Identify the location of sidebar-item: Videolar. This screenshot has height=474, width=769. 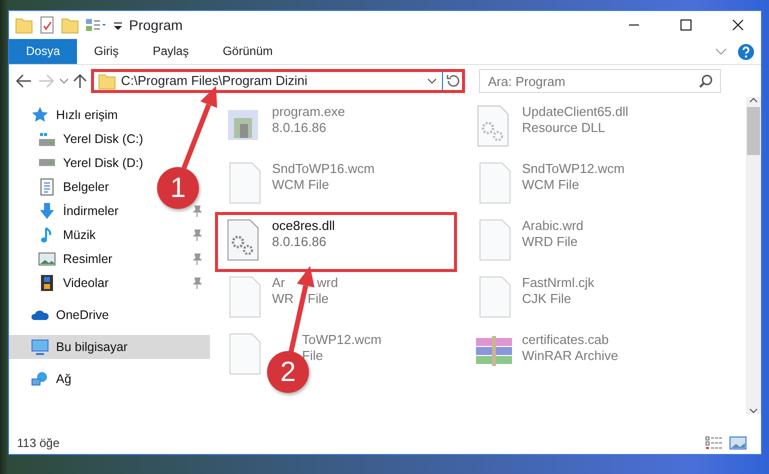
(109, 283).